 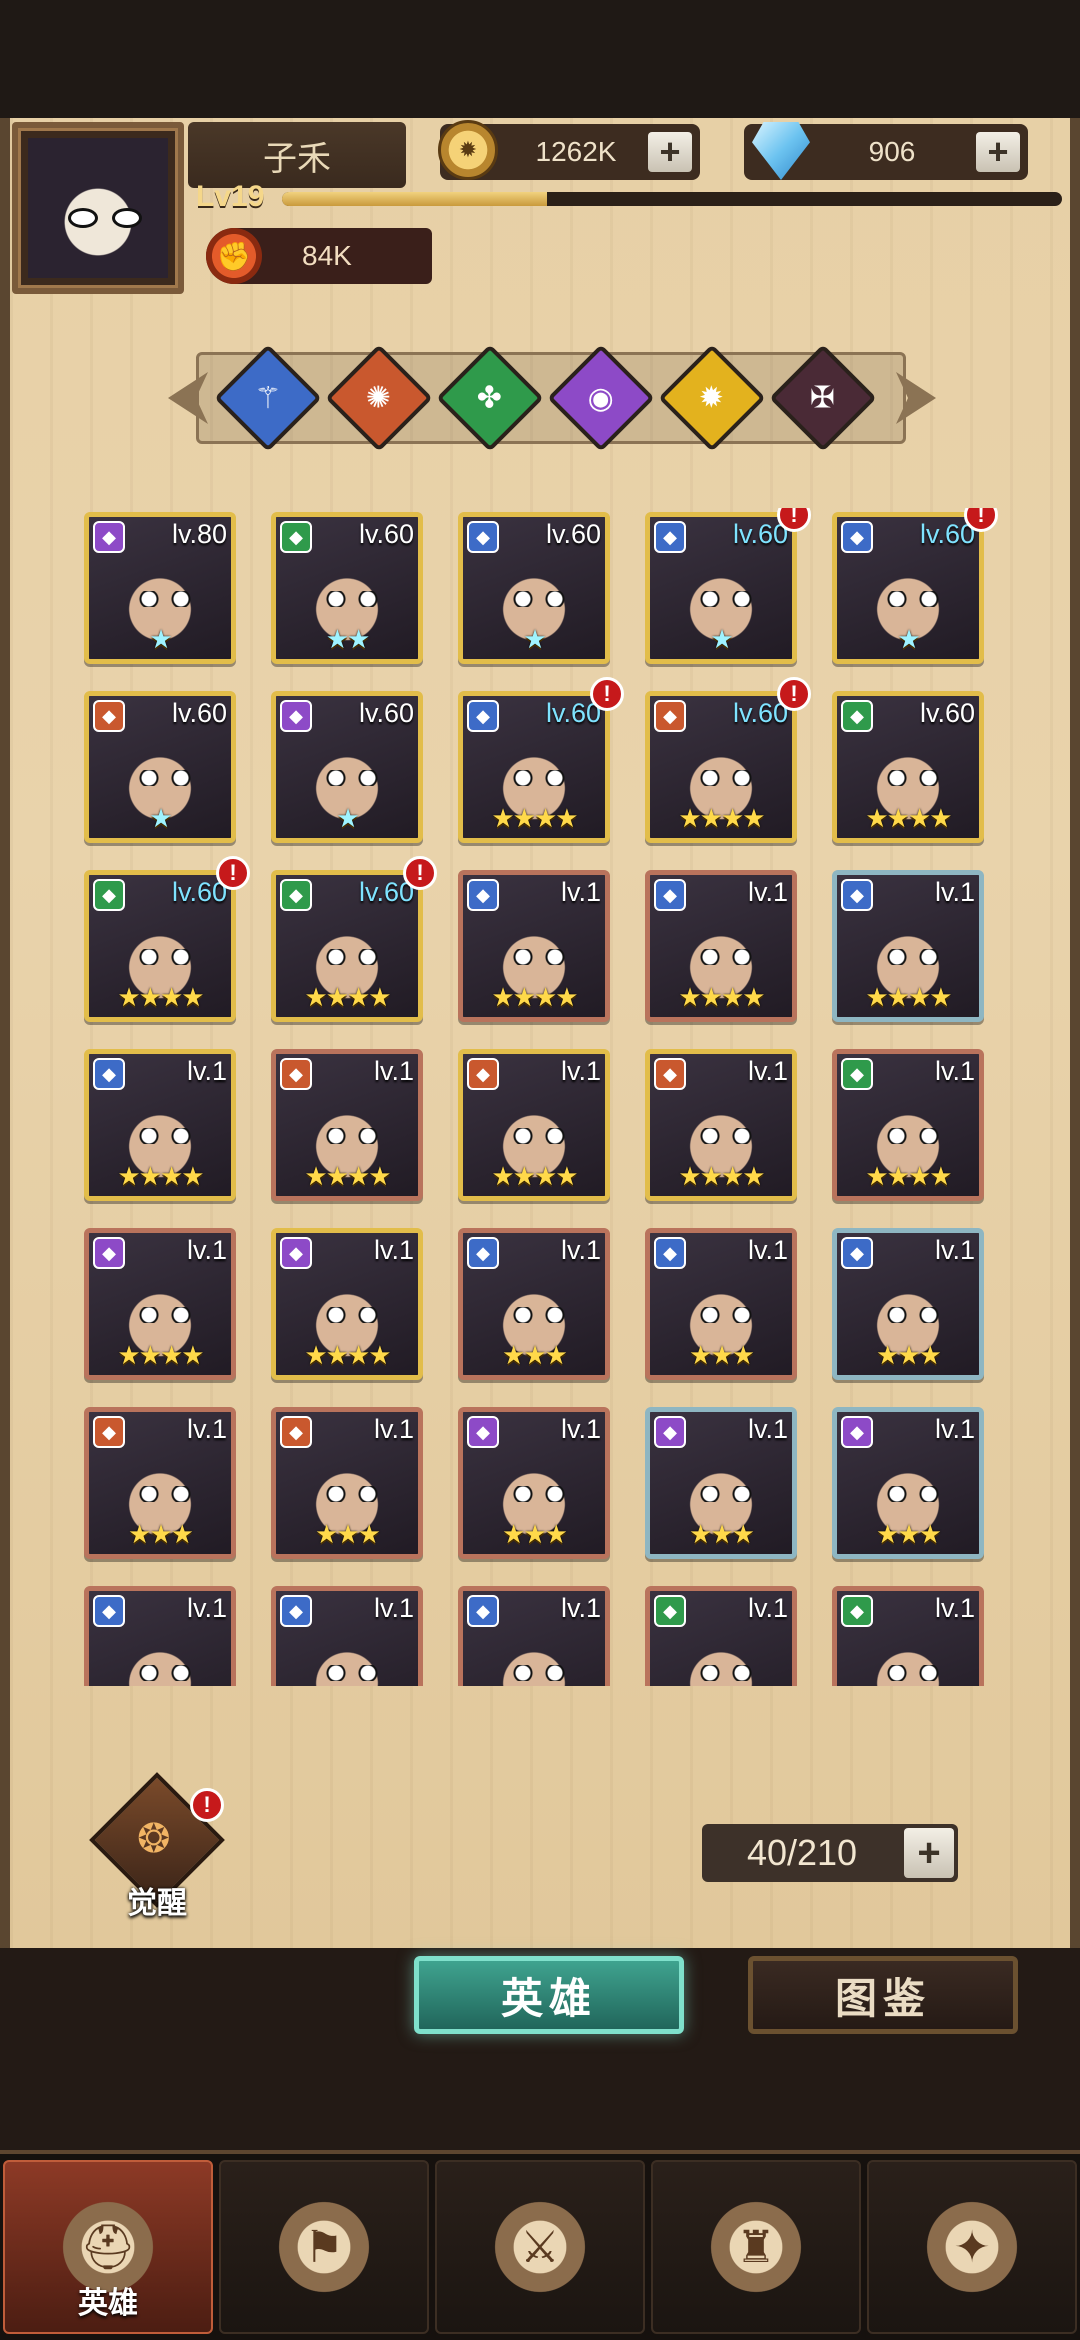 I want to click on hero-card: ◆ lv.80 ★, so click(x=160, y=588).